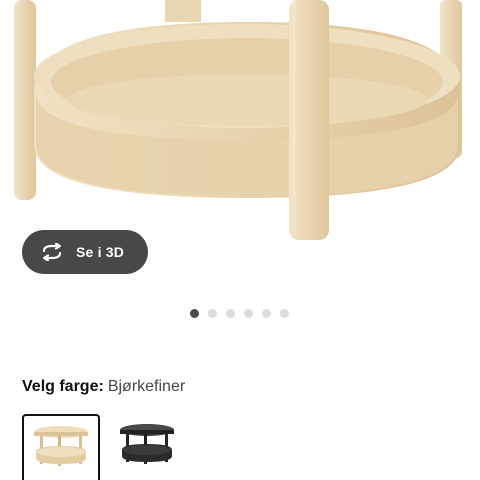  What do you see at coordinates (147, 444) in the screenshot?
I see `black-table-thumbnail` at bounding box center [147, 444].